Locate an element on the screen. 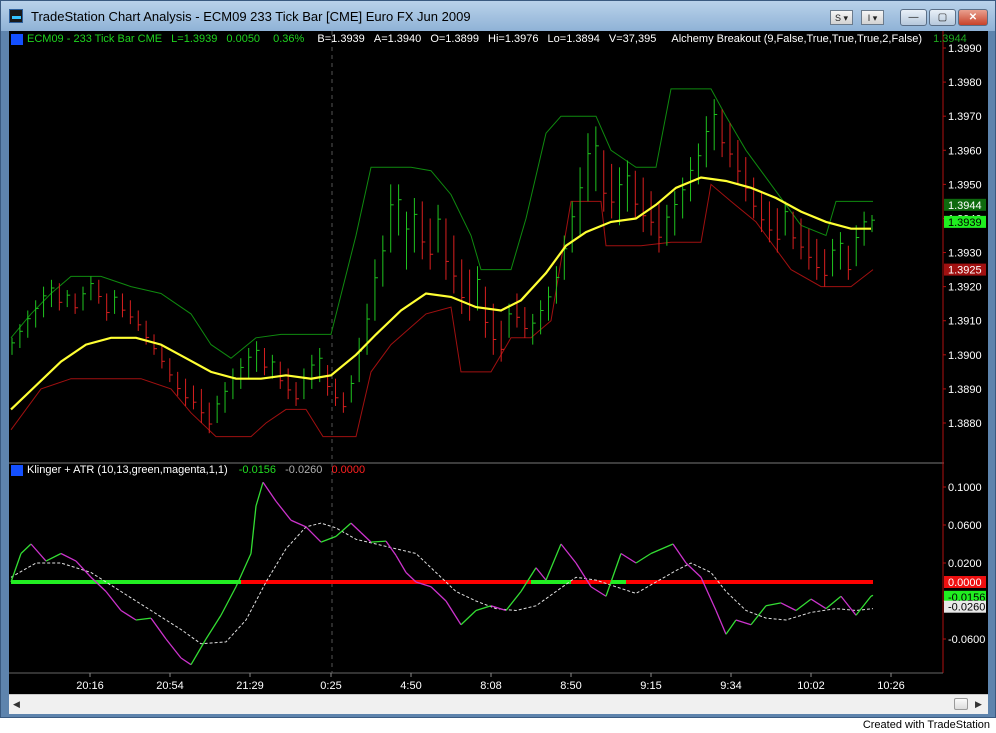  price-pane-icon is located at coordinates (17, 39).